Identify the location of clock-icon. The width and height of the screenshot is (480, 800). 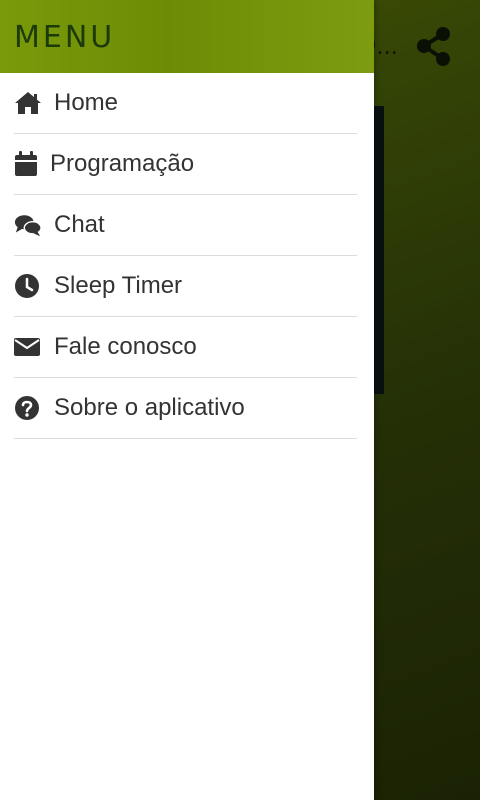
(28, 286).